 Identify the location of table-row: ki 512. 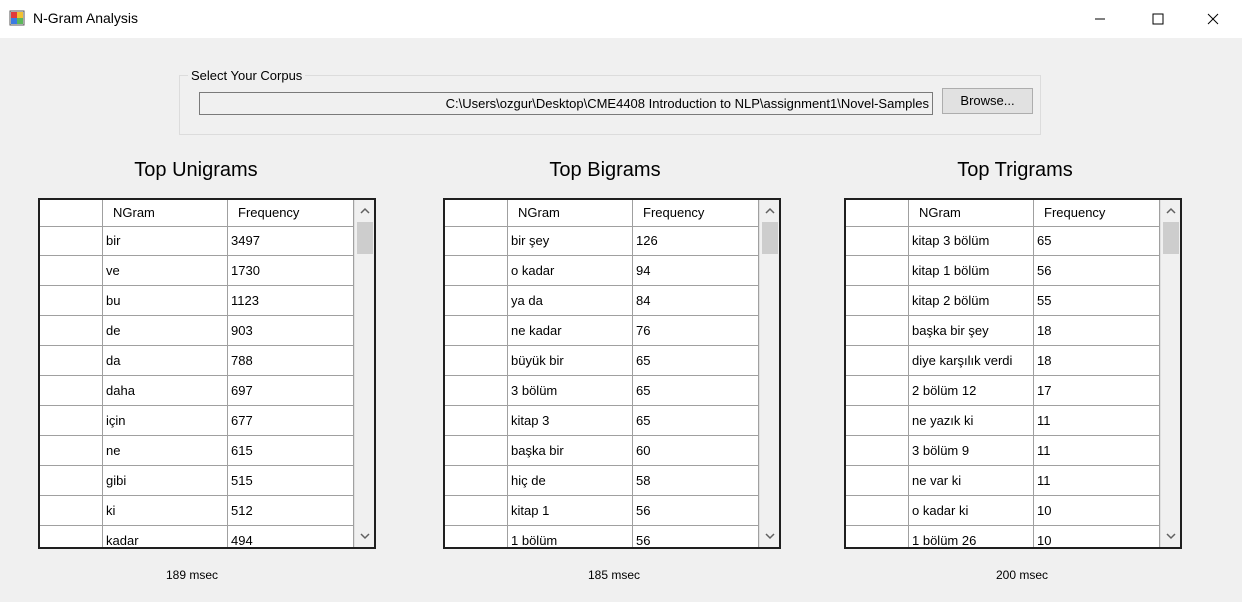
(197, 511).